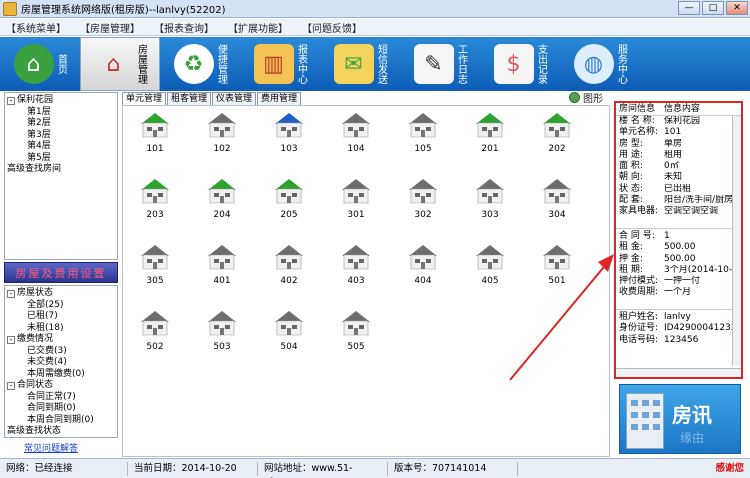 Image resolution: width=750 pixels, height=478 pixels. I want to click on promo-banner: 房讯 缘由, so click(680, 419).